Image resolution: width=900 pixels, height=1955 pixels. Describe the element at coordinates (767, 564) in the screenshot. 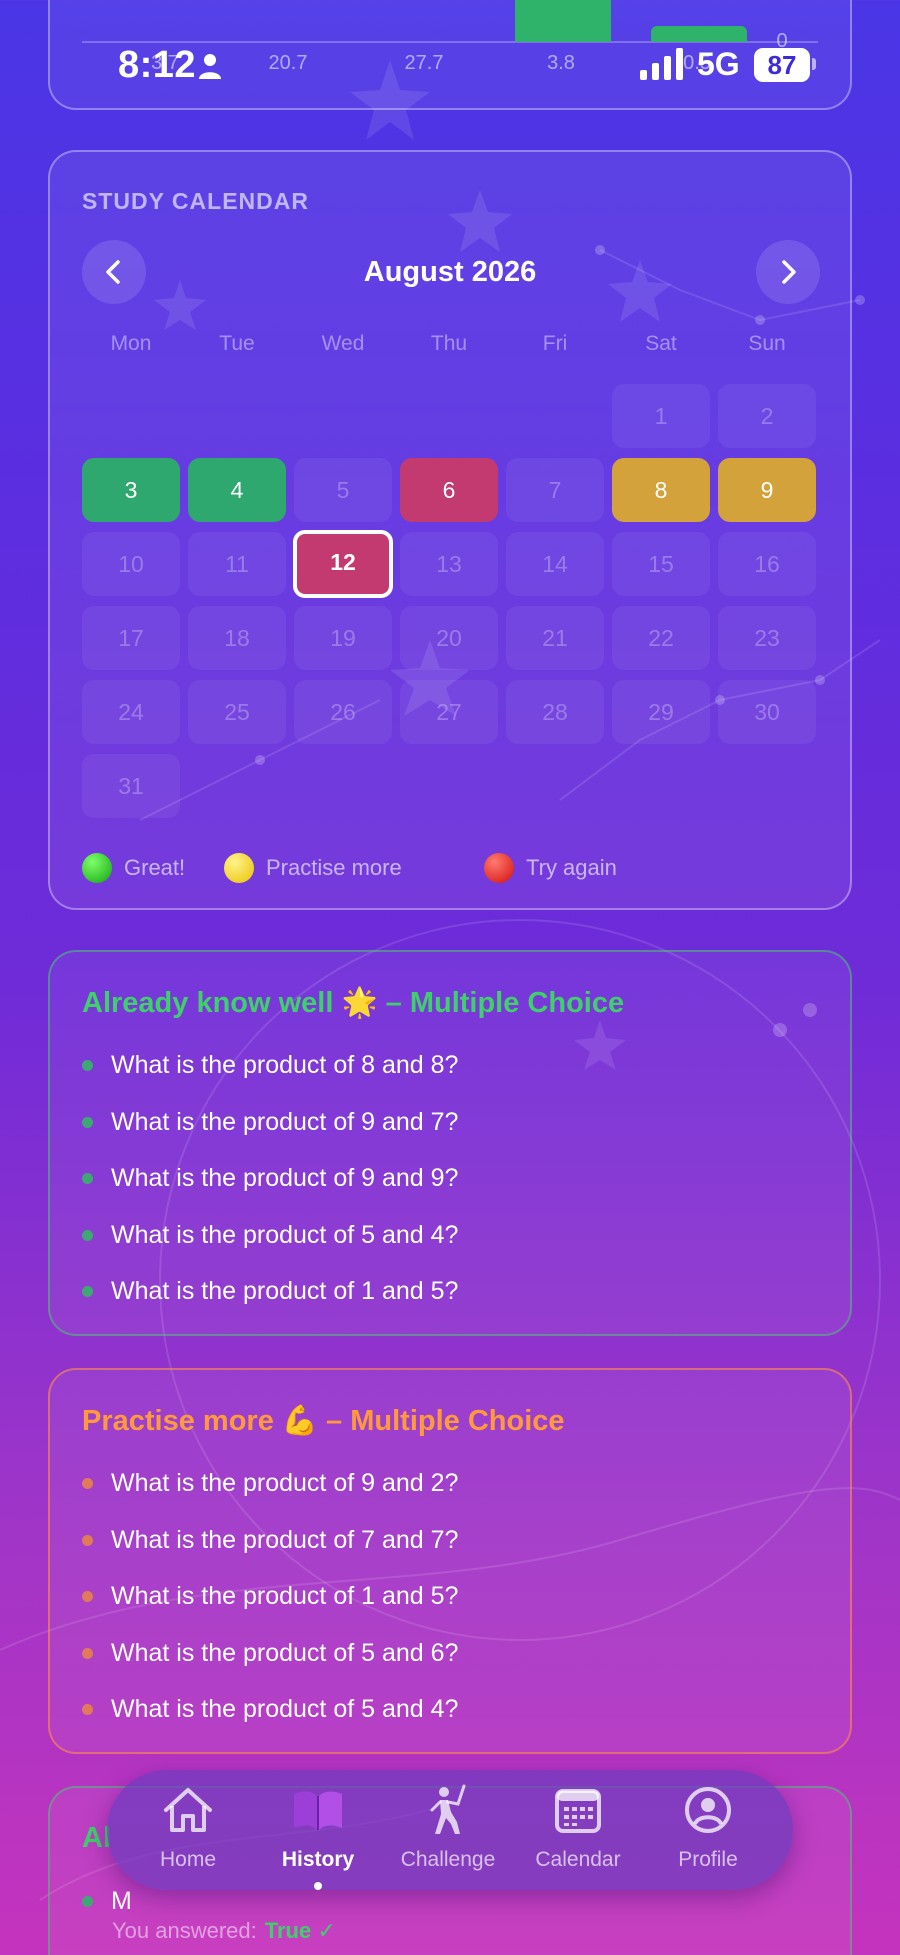

I see `calendar-day-16: 16` at that location.